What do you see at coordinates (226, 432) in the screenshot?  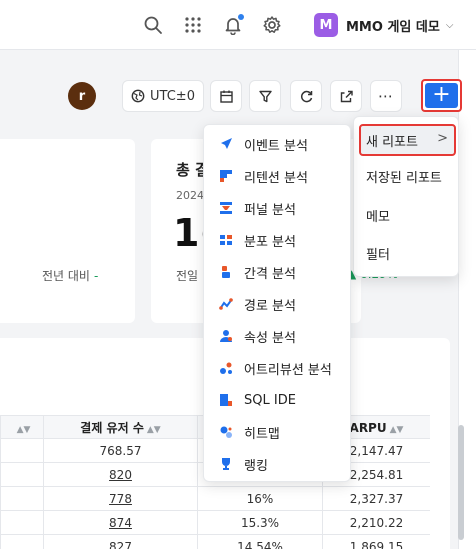 I see `heatmap-icon` at bounding box center [226, 432].